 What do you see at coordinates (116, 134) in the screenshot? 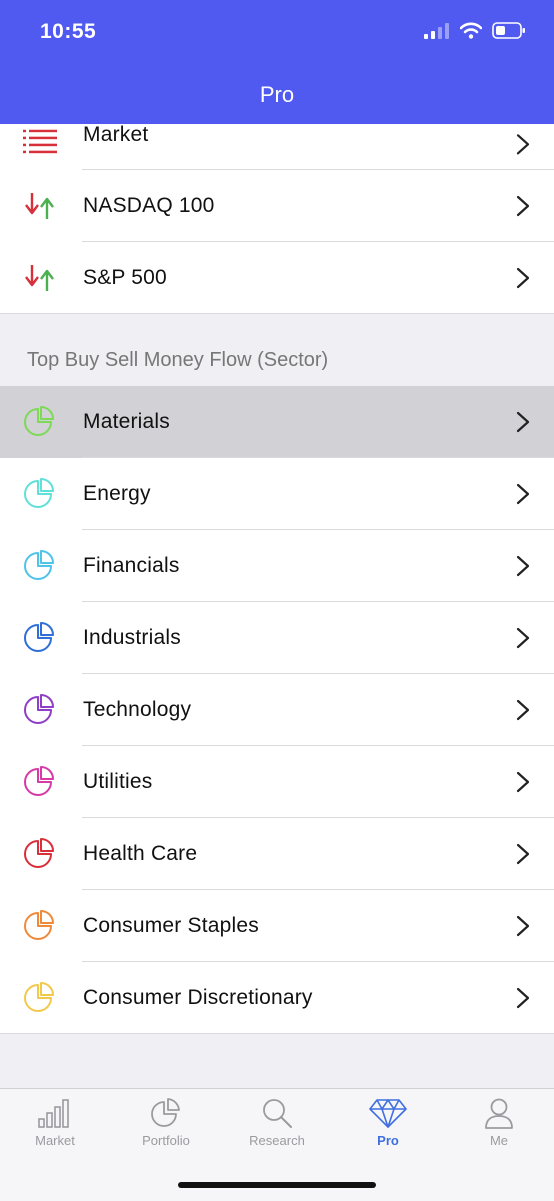
I see `list-item-label: Market` at bounding box center [116, 134].